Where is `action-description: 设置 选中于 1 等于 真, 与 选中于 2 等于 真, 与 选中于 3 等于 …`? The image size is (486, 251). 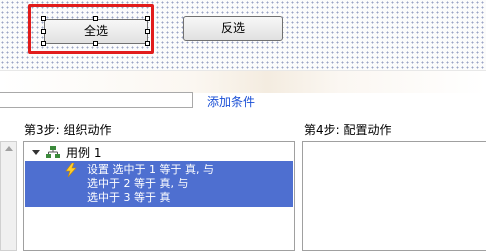 action-description: 设置 选中于 1 等于 真, 与 选中于 2 等于 真, 与 选中于 3 等于 … is located at coordinates (150, 184).